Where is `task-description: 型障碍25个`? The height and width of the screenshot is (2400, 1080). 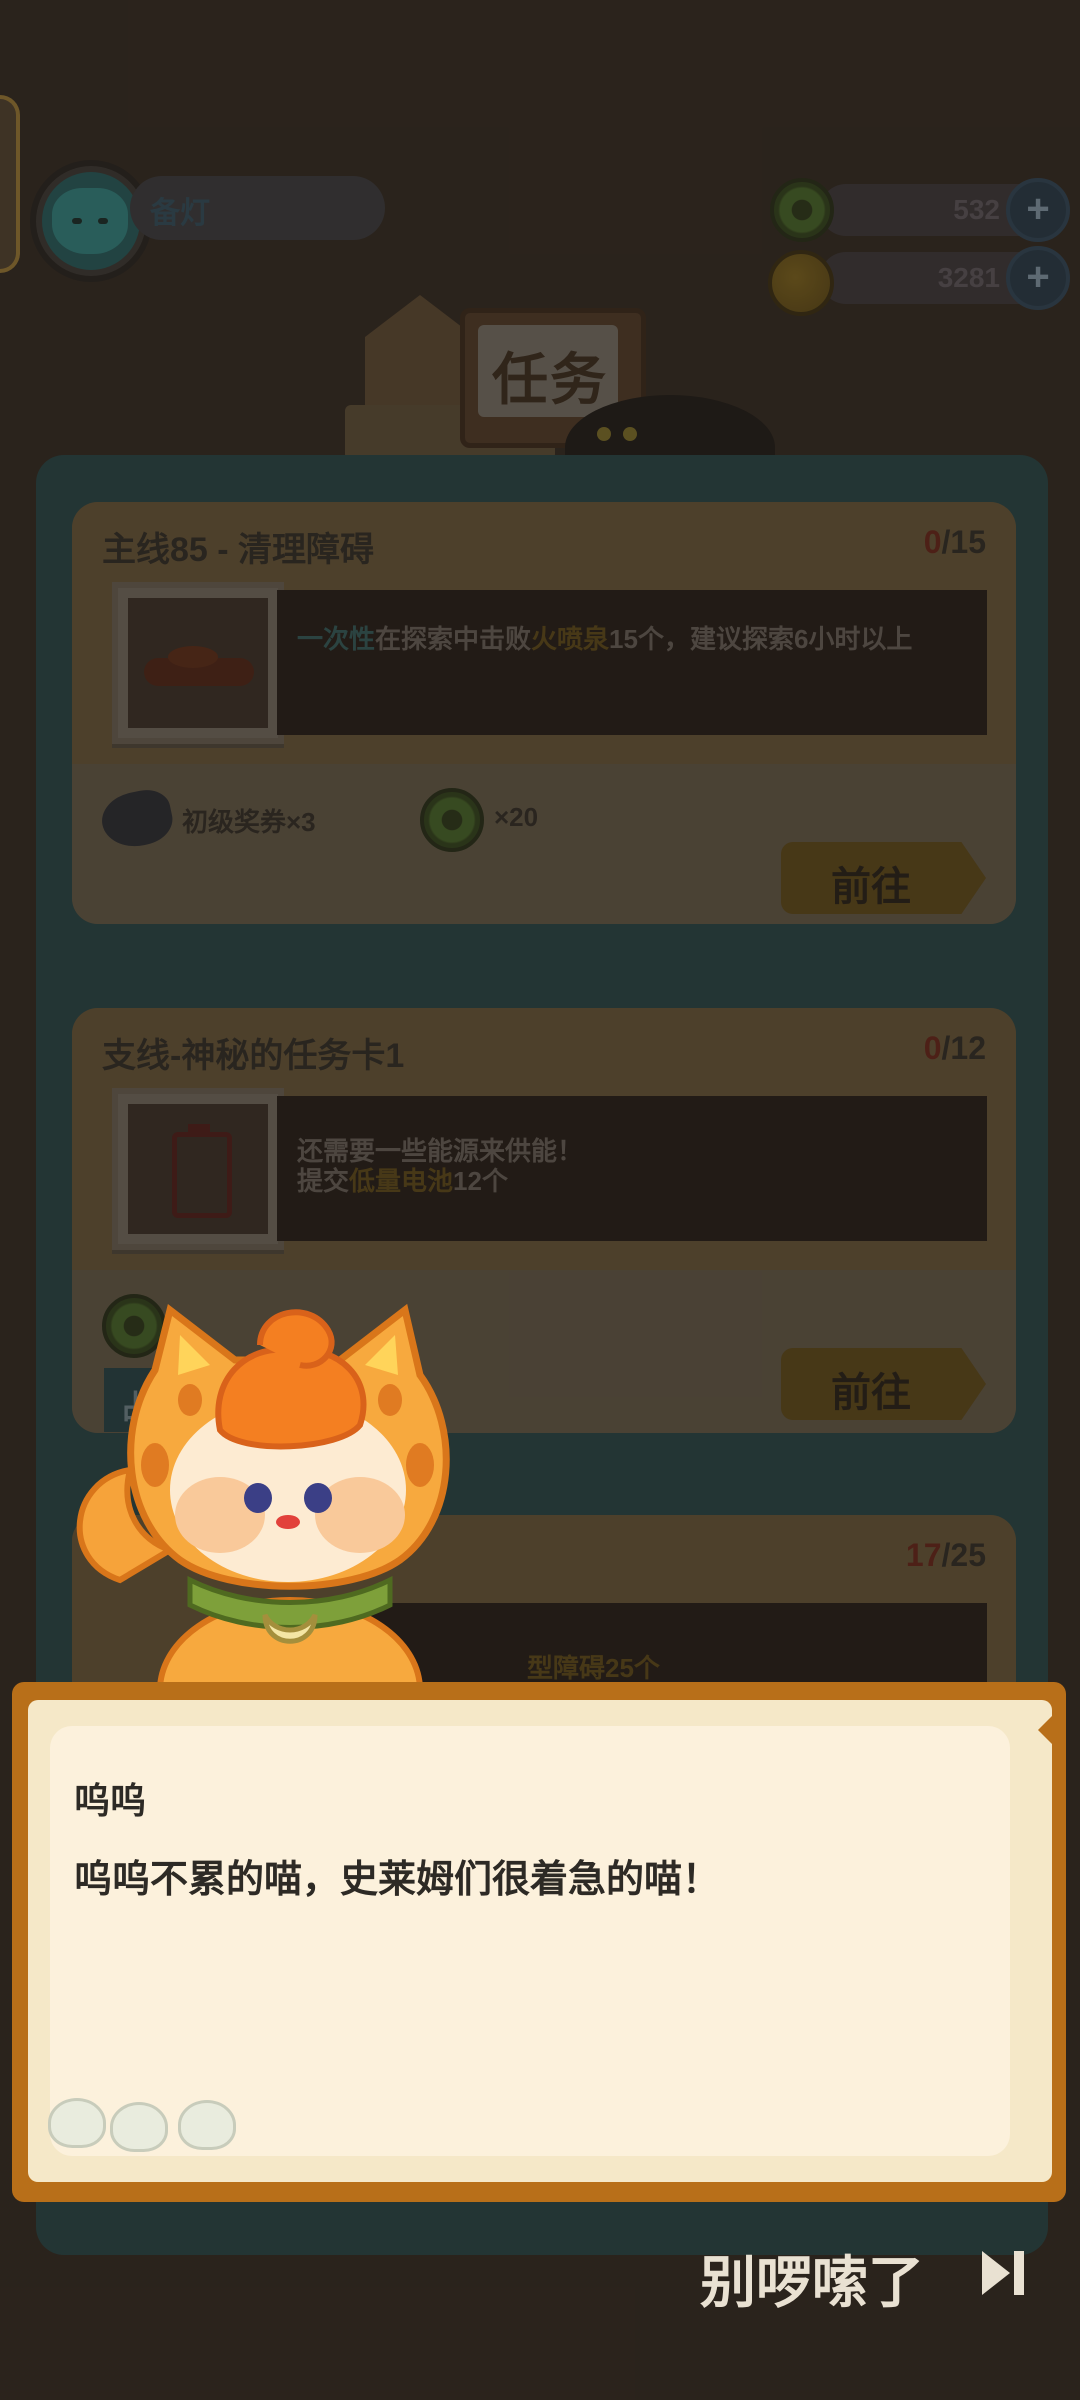
task-description: 型障碍25个 is located at coordinates (593, 1668).